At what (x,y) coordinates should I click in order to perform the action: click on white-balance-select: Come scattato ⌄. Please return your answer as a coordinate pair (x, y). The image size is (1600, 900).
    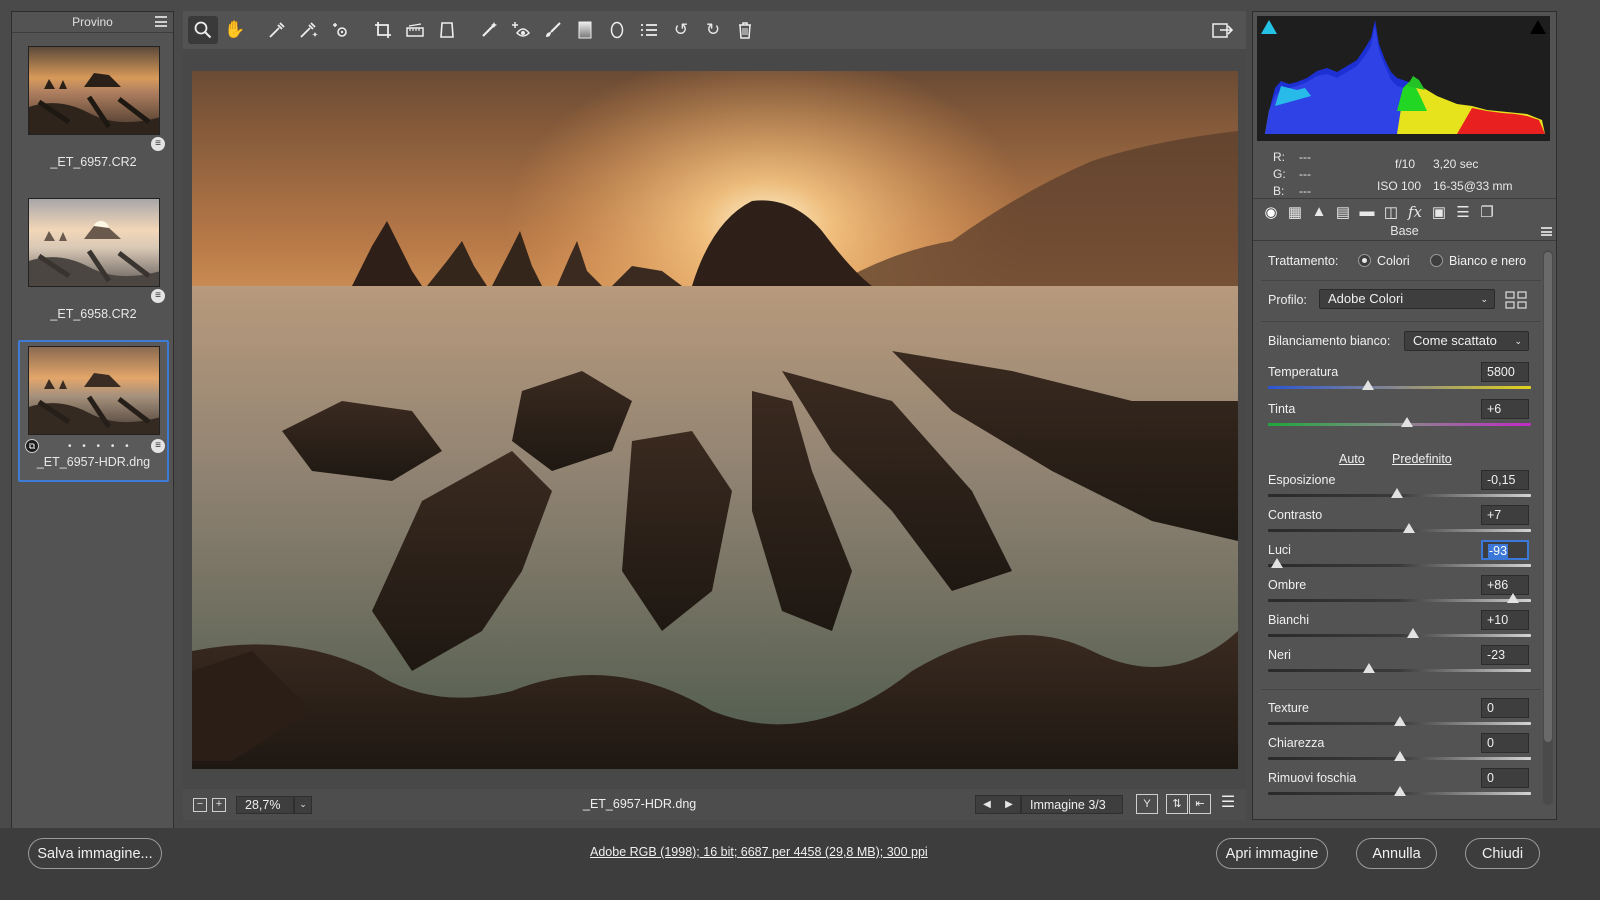
    Looking at the image, I should click on (1466, 341).